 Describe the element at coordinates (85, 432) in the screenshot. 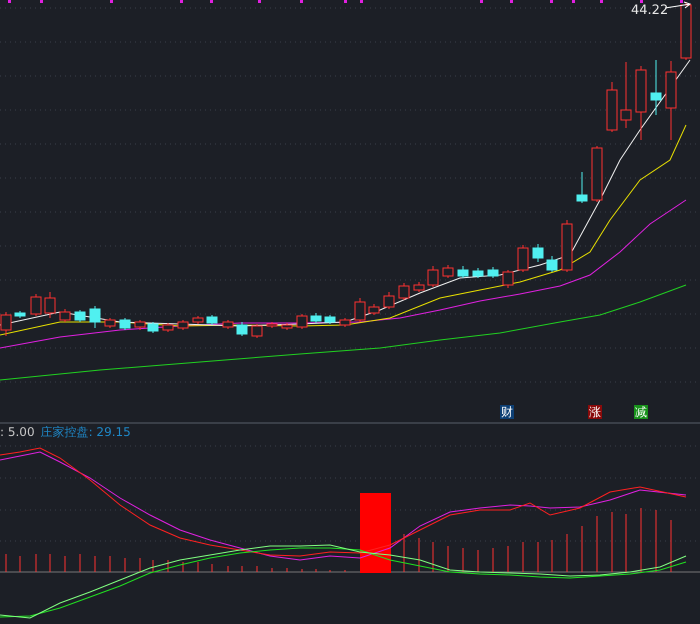

I see `indicator-value: 庄家控盘: 29.15` at that location.